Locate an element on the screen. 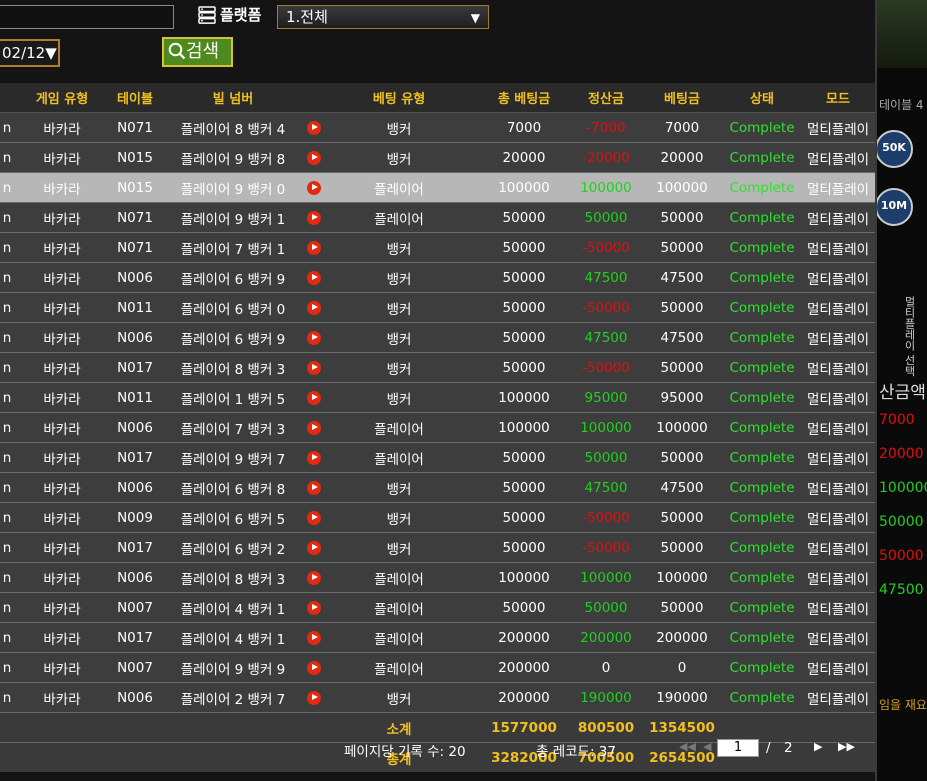  background-value: 20000 is located at coordinates (901, 454).